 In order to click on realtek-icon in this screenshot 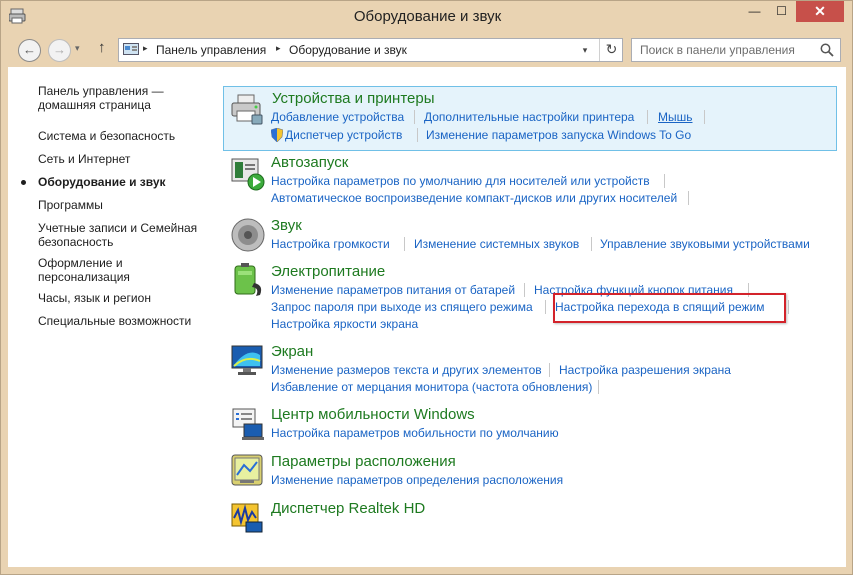, I will do `click(248, 518)`.